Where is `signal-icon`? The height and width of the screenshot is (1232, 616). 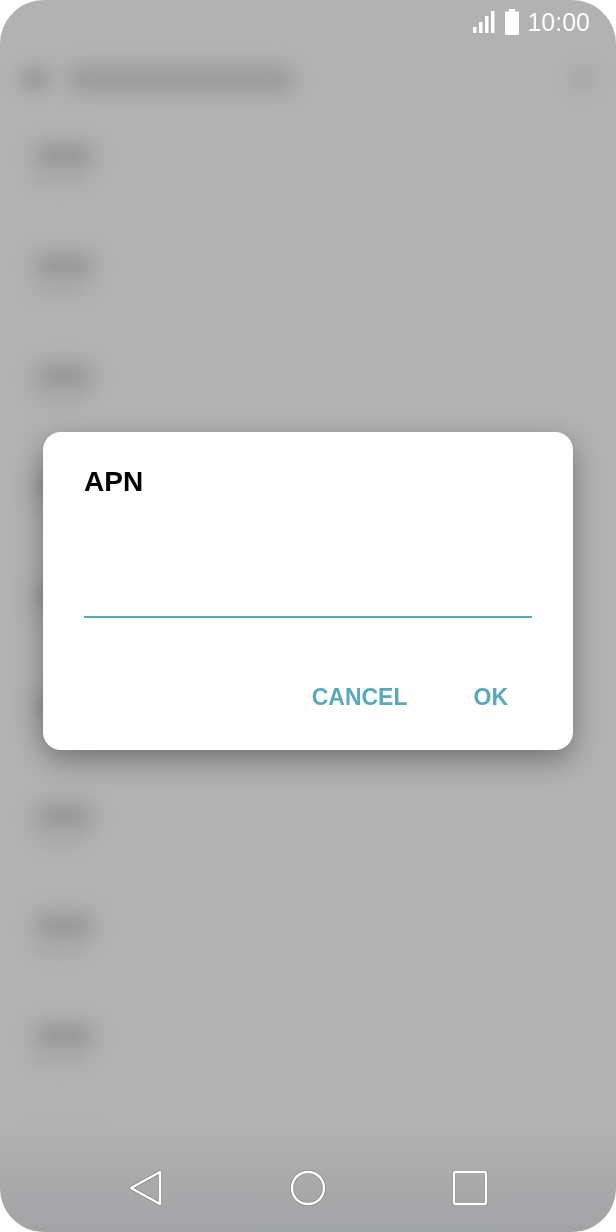
signal-icon is located at coordinates (484, 22).